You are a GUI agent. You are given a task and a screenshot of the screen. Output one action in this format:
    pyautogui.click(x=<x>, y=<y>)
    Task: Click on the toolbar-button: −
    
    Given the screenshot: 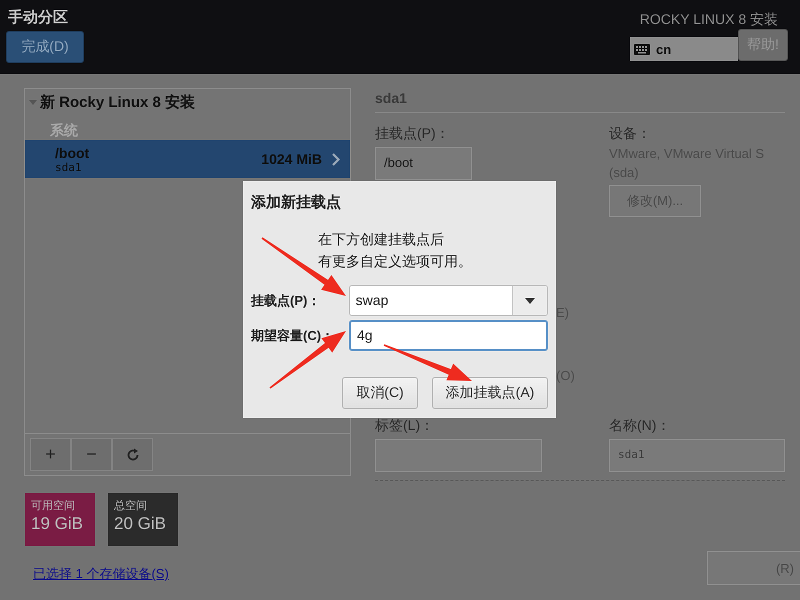 What is the action you would take?
    pyautogui.click(x=91, y=454)
    